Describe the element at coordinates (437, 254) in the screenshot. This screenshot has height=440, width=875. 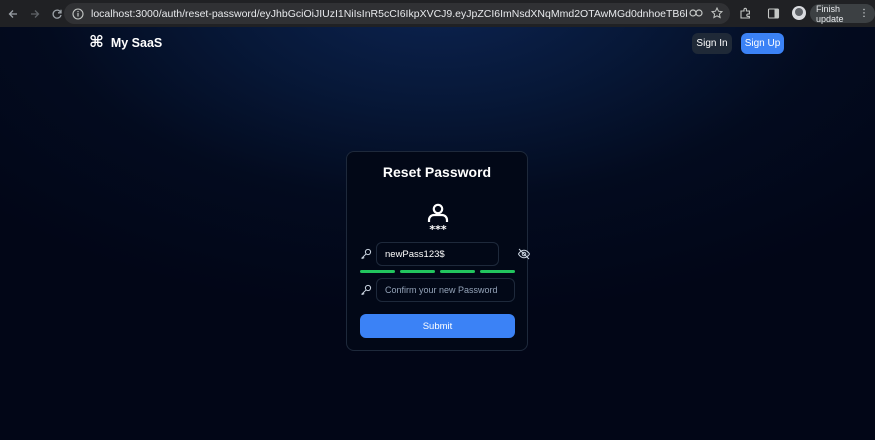
I see `new-password-input: newPass123$` at that location.